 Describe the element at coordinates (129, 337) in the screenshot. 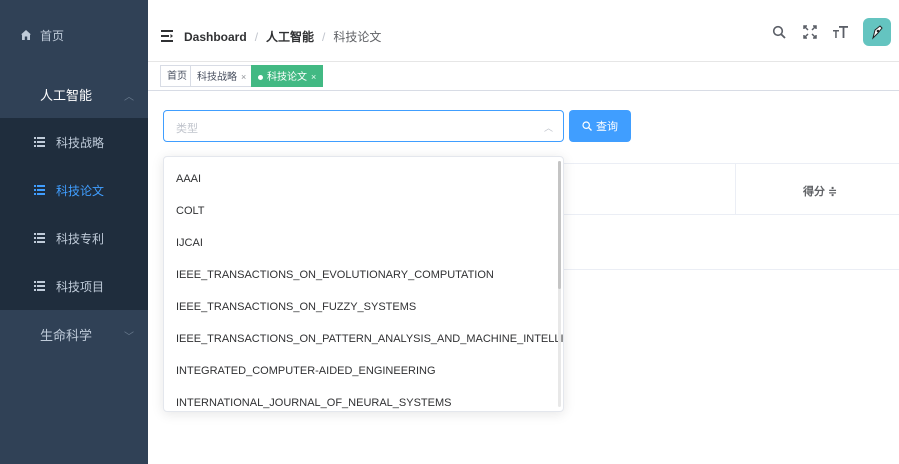

I see `chevron-down-icon: ﹀` at that location.